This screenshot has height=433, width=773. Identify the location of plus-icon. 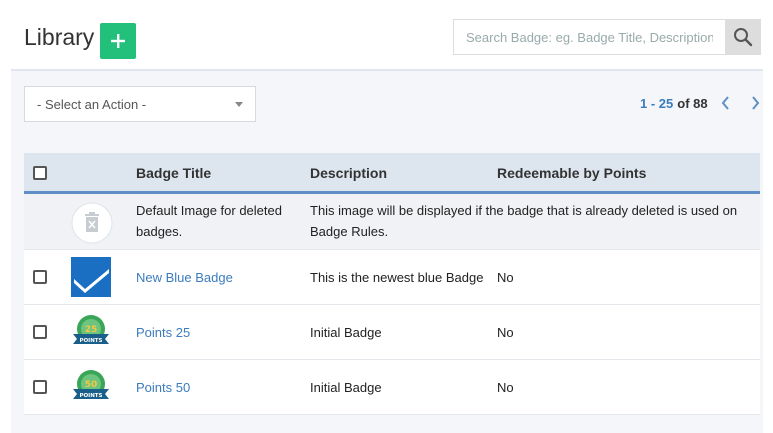
(118, 41).